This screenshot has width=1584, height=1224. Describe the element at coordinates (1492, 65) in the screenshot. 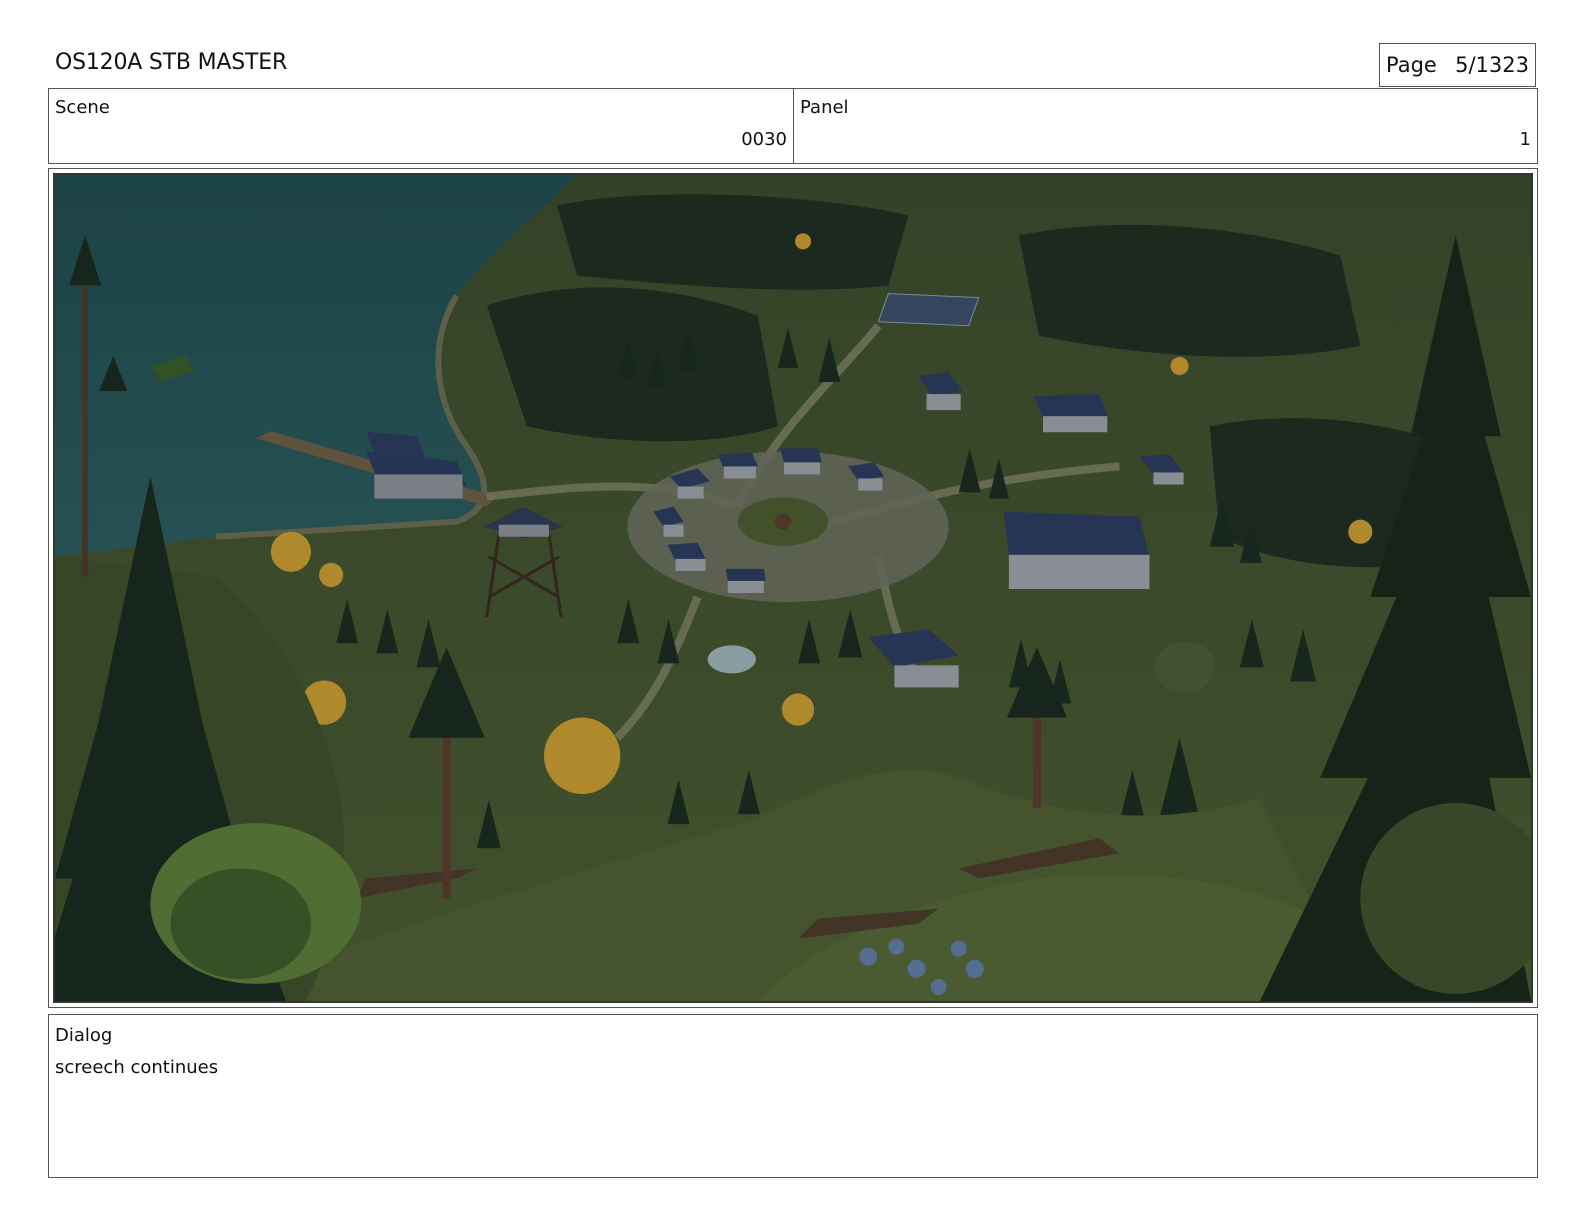

I see `page-number: 5/1323` at that location.